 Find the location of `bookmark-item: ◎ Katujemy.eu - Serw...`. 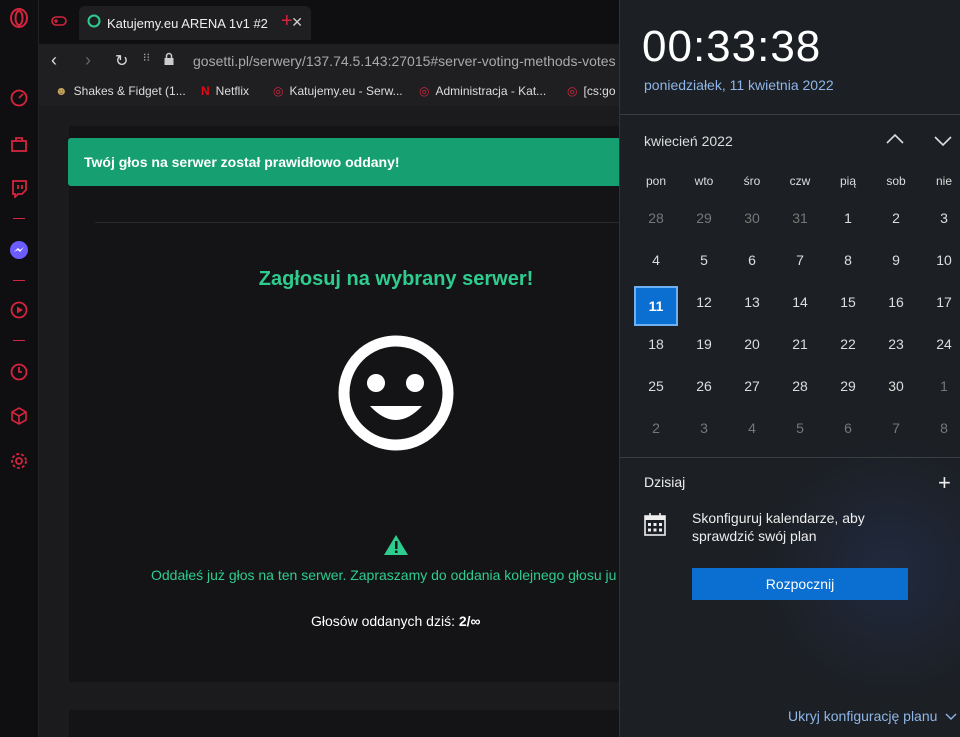

bookmark-item: ◎ Katujemy.eu - Serw... is located at coordinates (338, 91).